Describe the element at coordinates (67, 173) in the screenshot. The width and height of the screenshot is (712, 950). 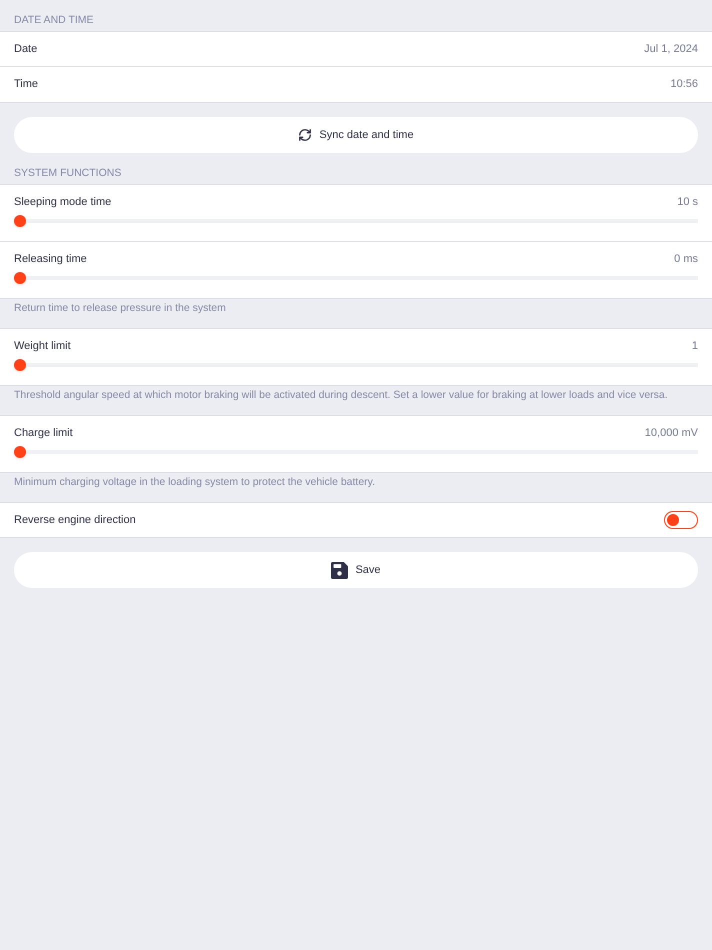
I see `section-title: SYSTEM FUNCTIONS` at that location.